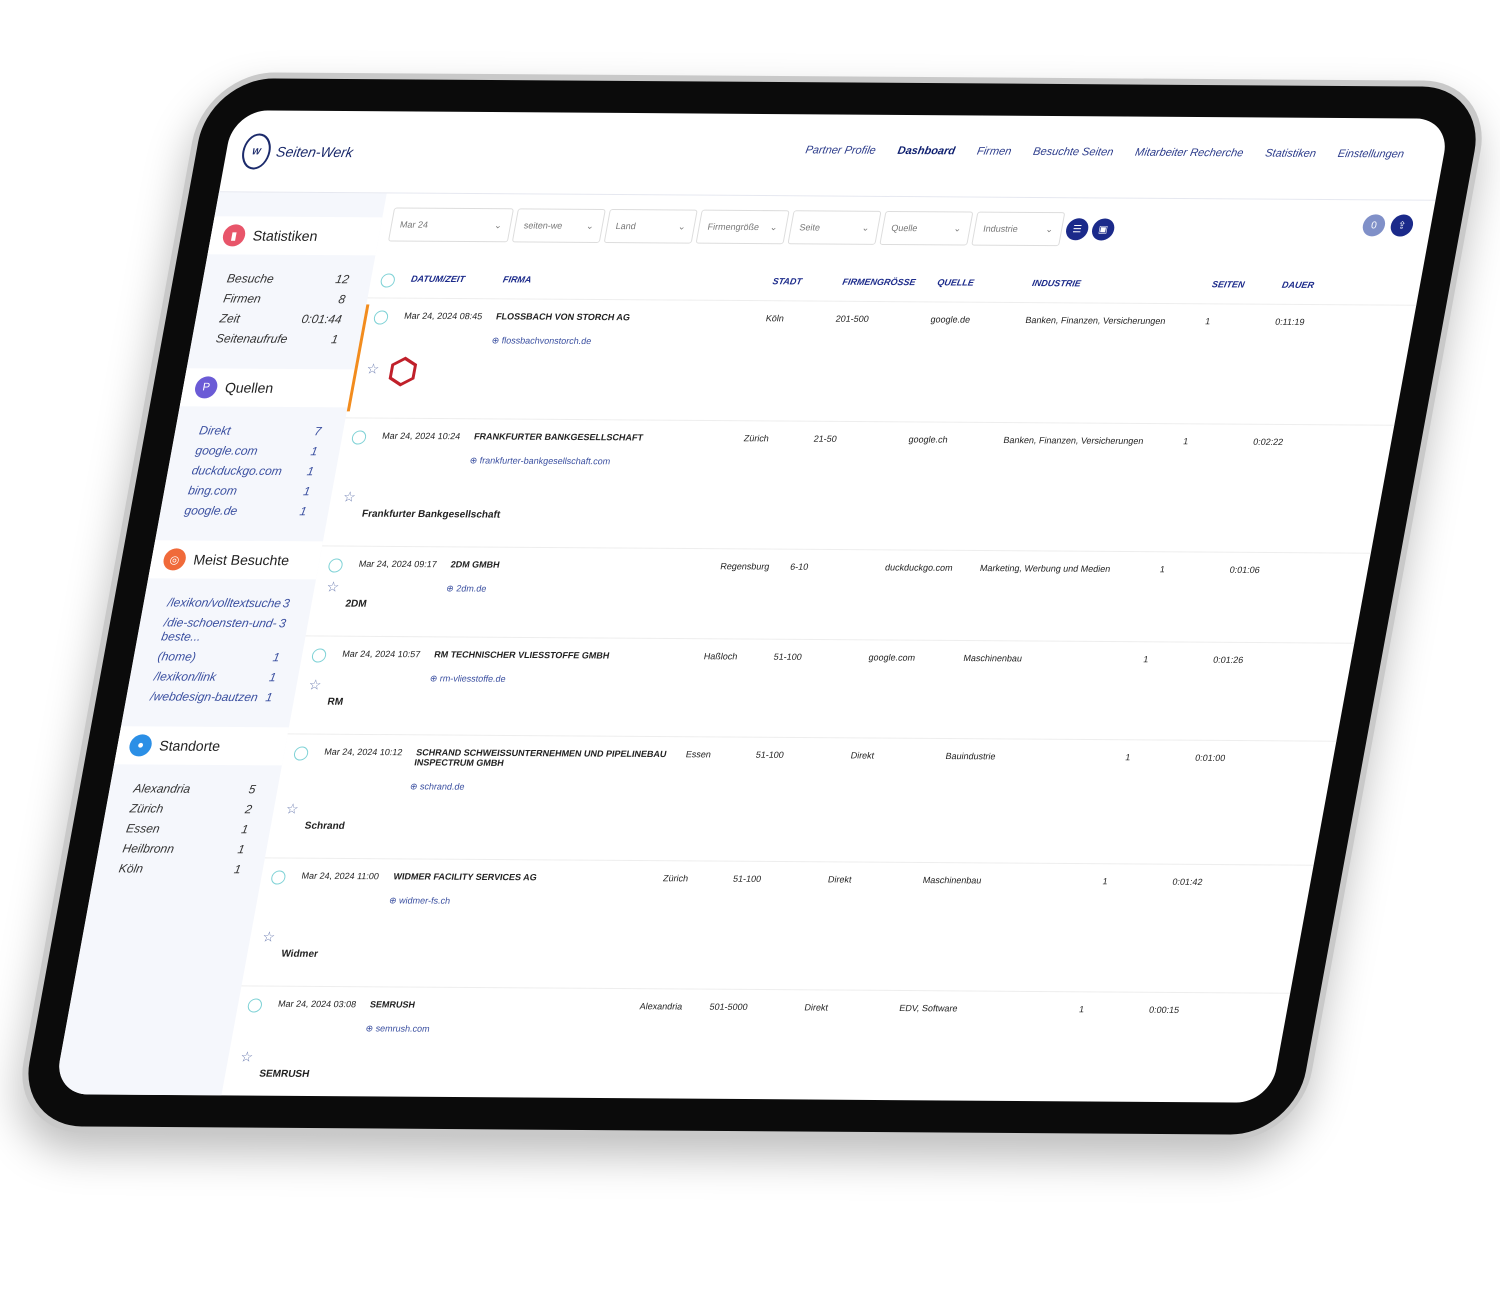 The image size is (1500, 1302). Describe the element at coordinates (248, 490) in the screenshot. I see `sidebar-stat-row: bing.com 1` at that location.